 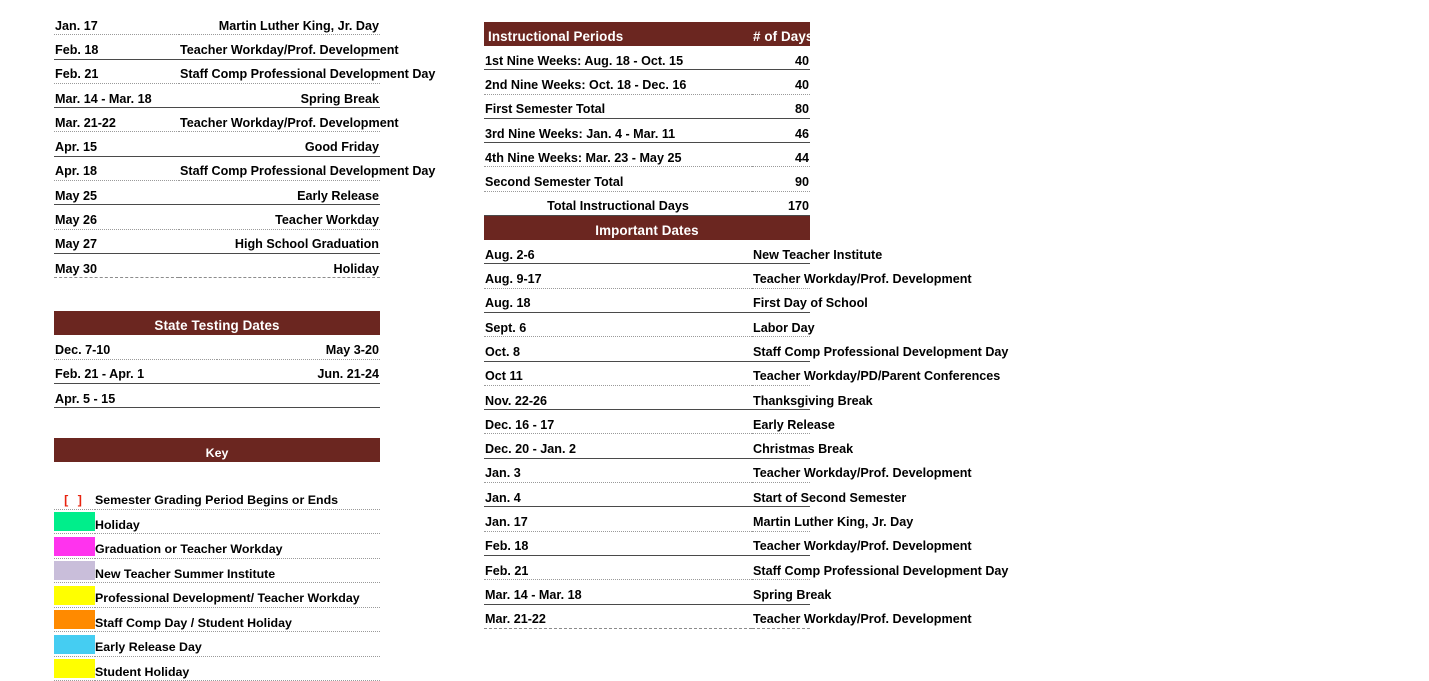 What do you see at coordinates (817, 252) in the screenshot?
I see `important-date-description: New Teacher Institute` at bounding box center [817, 252].